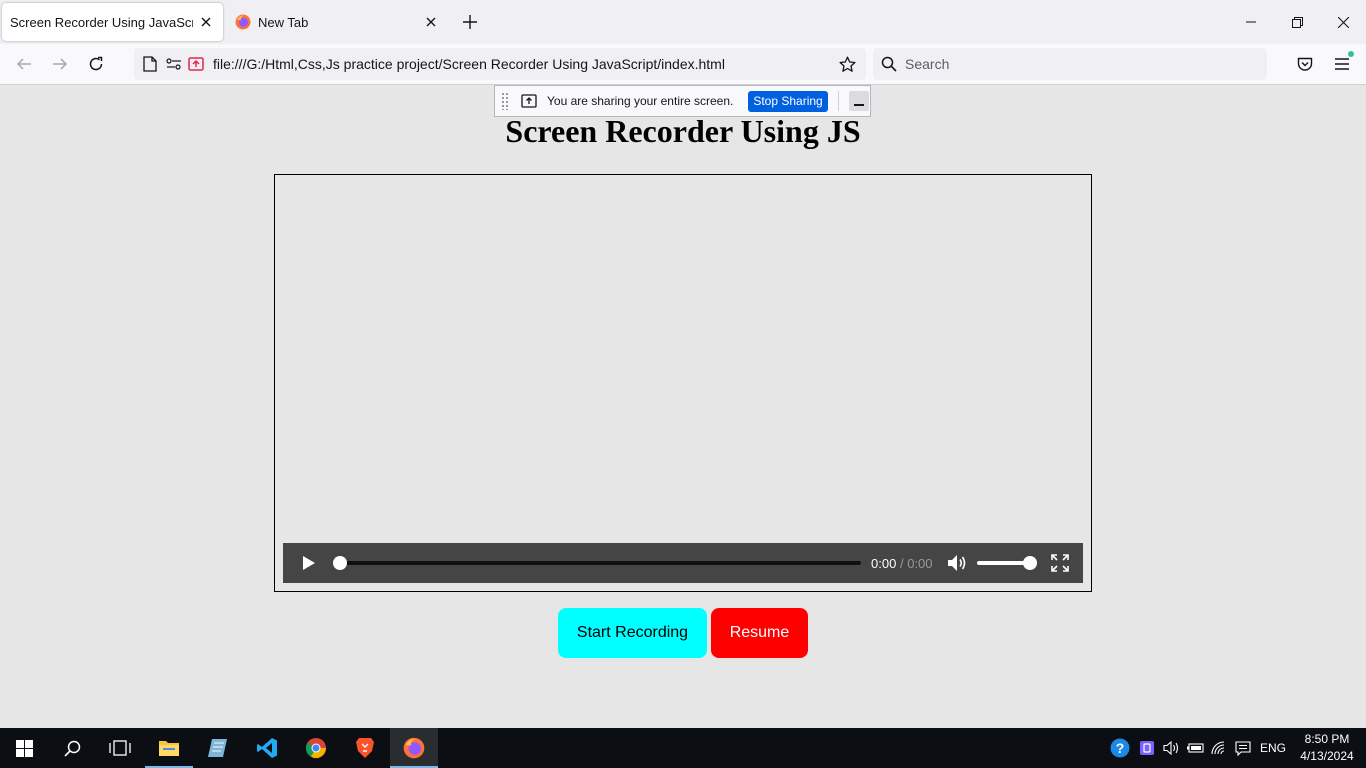  What do you see at coordinates (838, 101) in the screenshot?
I see `divider` at bounding box center [838, 101].